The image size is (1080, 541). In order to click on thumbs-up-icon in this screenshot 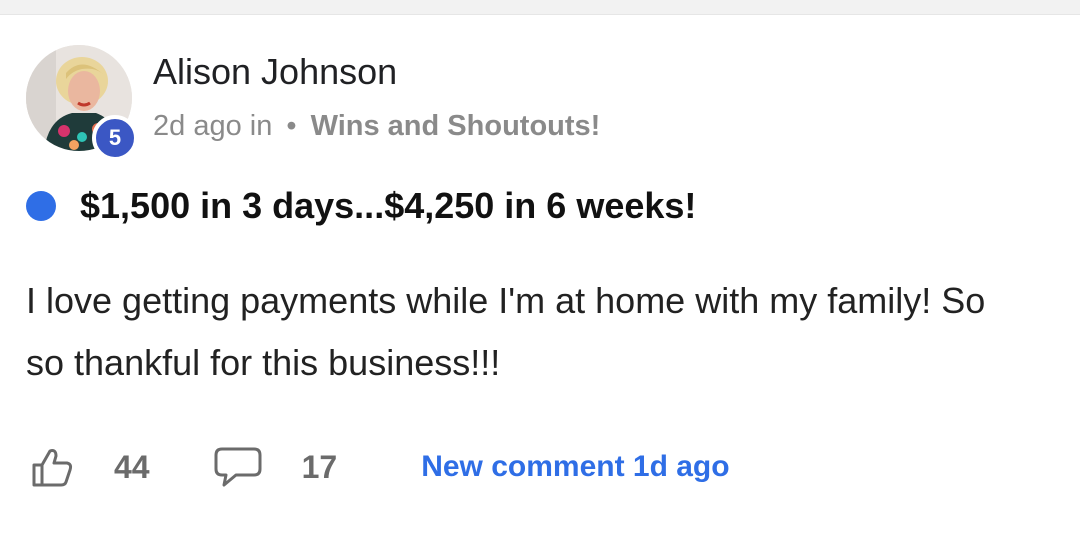, I will do `click(52, 467)`.